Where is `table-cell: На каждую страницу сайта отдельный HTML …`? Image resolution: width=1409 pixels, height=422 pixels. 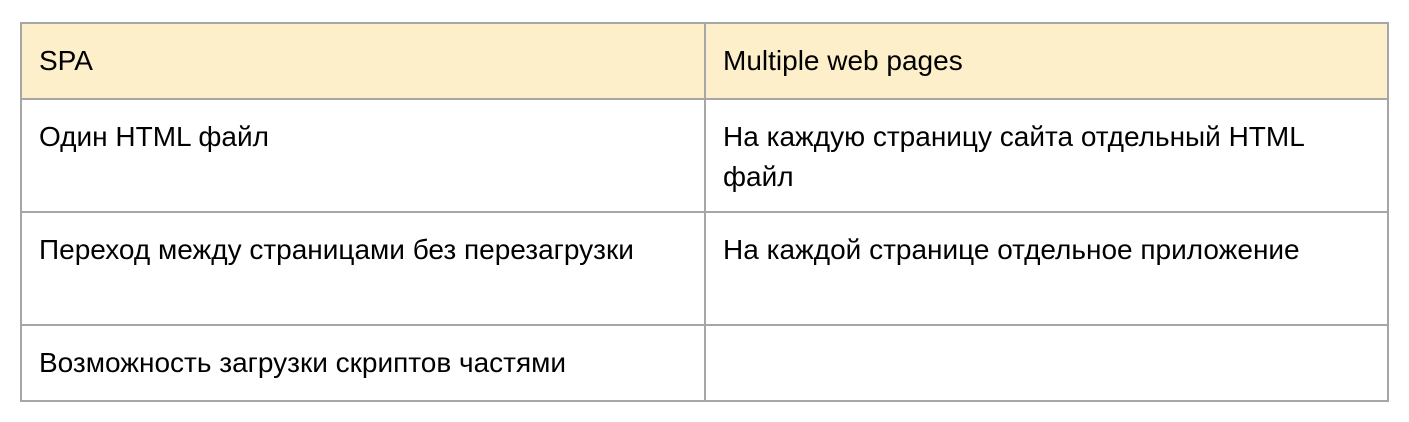
table-cell: На каждую страницу сайта отдельный HTML … is located at coordinates (1046, 155).